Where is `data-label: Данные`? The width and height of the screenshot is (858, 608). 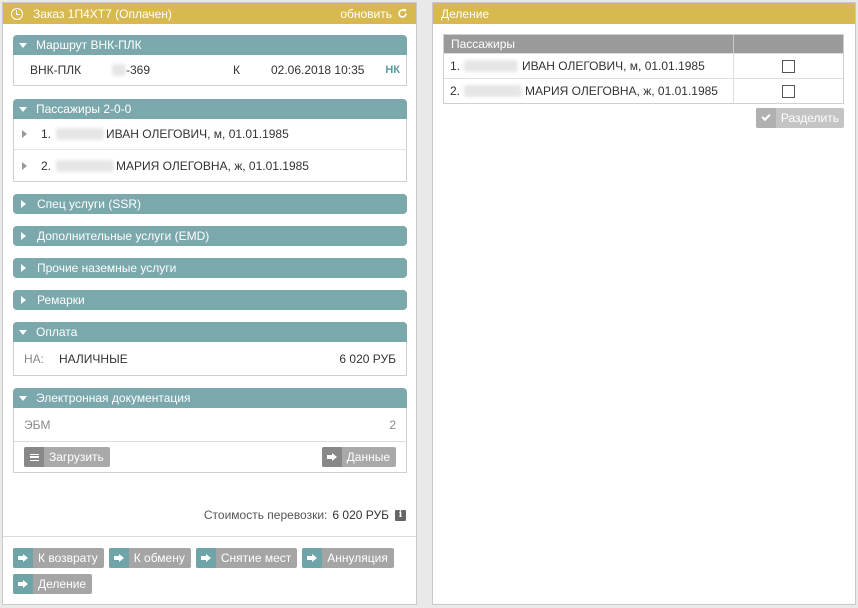 data-label: Данные is located at coordinates (368, 457).